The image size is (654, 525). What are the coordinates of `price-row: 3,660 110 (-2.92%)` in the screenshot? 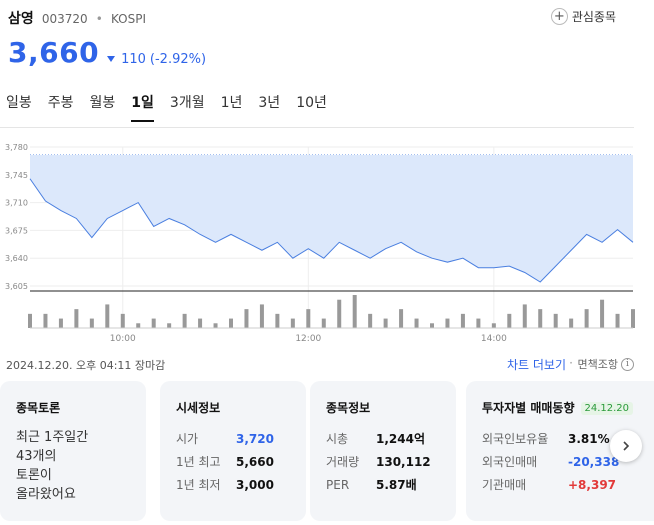 It's located at (107, 52).